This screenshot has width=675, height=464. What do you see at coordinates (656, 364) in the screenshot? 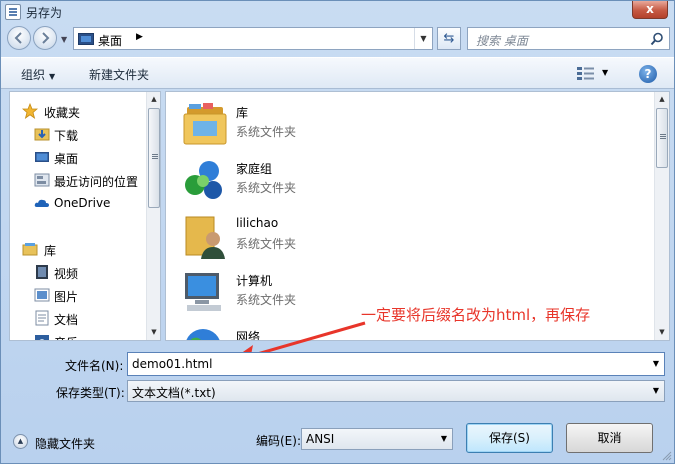
I see `filename-dropdown: ▼` at bounding box center [656, 364].